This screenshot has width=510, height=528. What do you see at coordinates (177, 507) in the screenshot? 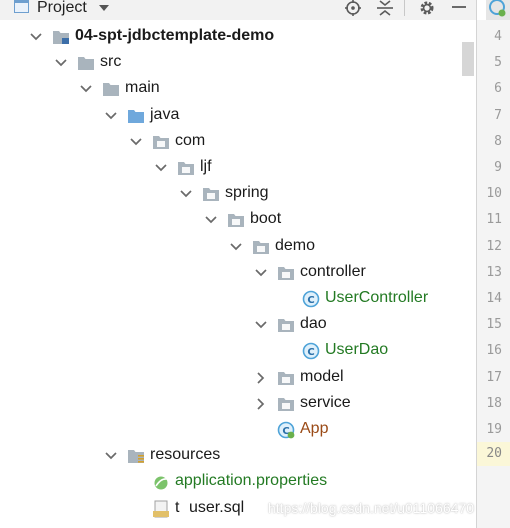
I see `file-prefix: t` at bounding box center [177, 507].